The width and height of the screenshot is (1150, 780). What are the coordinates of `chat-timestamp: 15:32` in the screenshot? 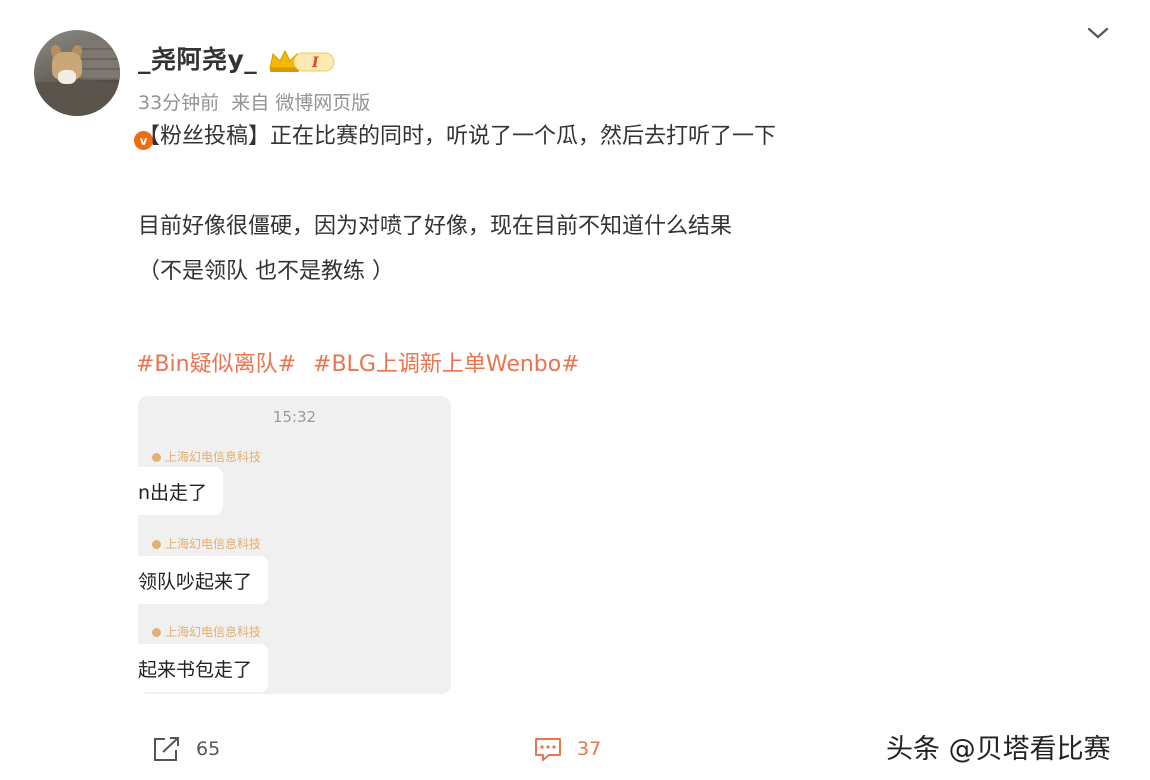 It's located at (294, 417).